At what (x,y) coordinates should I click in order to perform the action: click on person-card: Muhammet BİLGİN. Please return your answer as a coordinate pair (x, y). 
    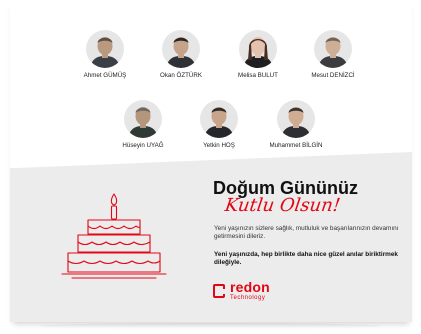
    Looking at the image, I should click on (296, 124).